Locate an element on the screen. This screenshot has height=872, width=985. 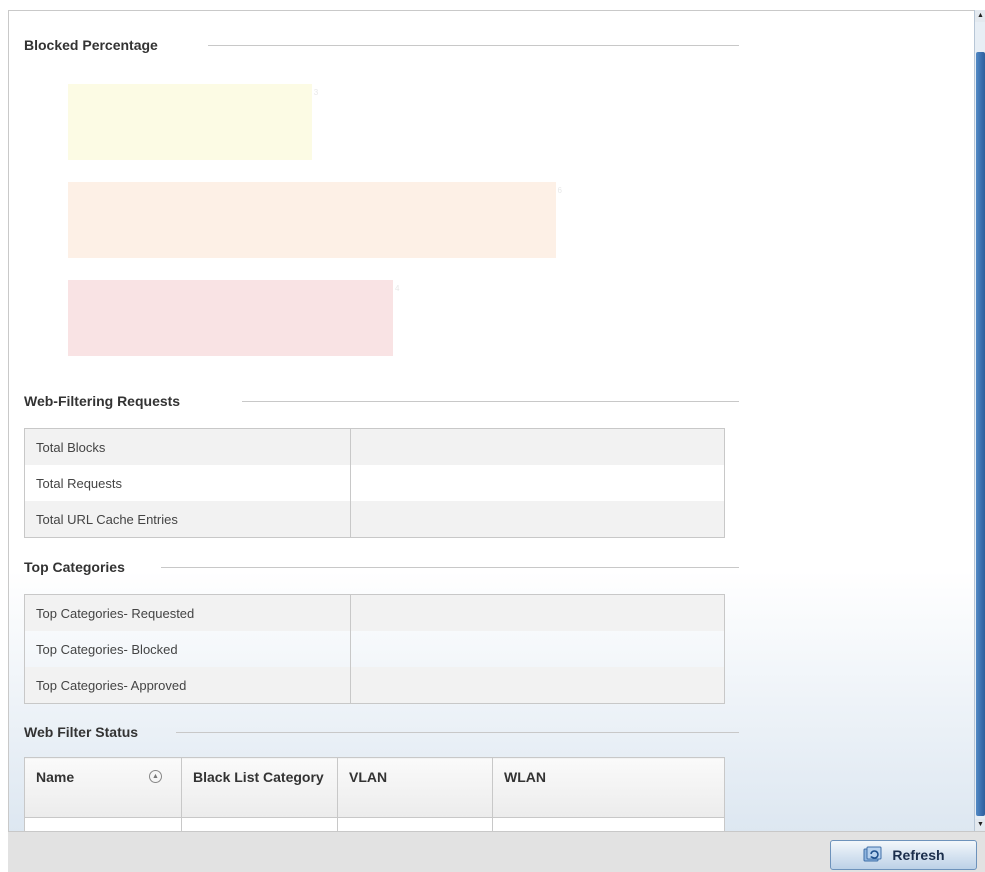
column-header-wlan: WLAN is located at coordinates (608, 787).